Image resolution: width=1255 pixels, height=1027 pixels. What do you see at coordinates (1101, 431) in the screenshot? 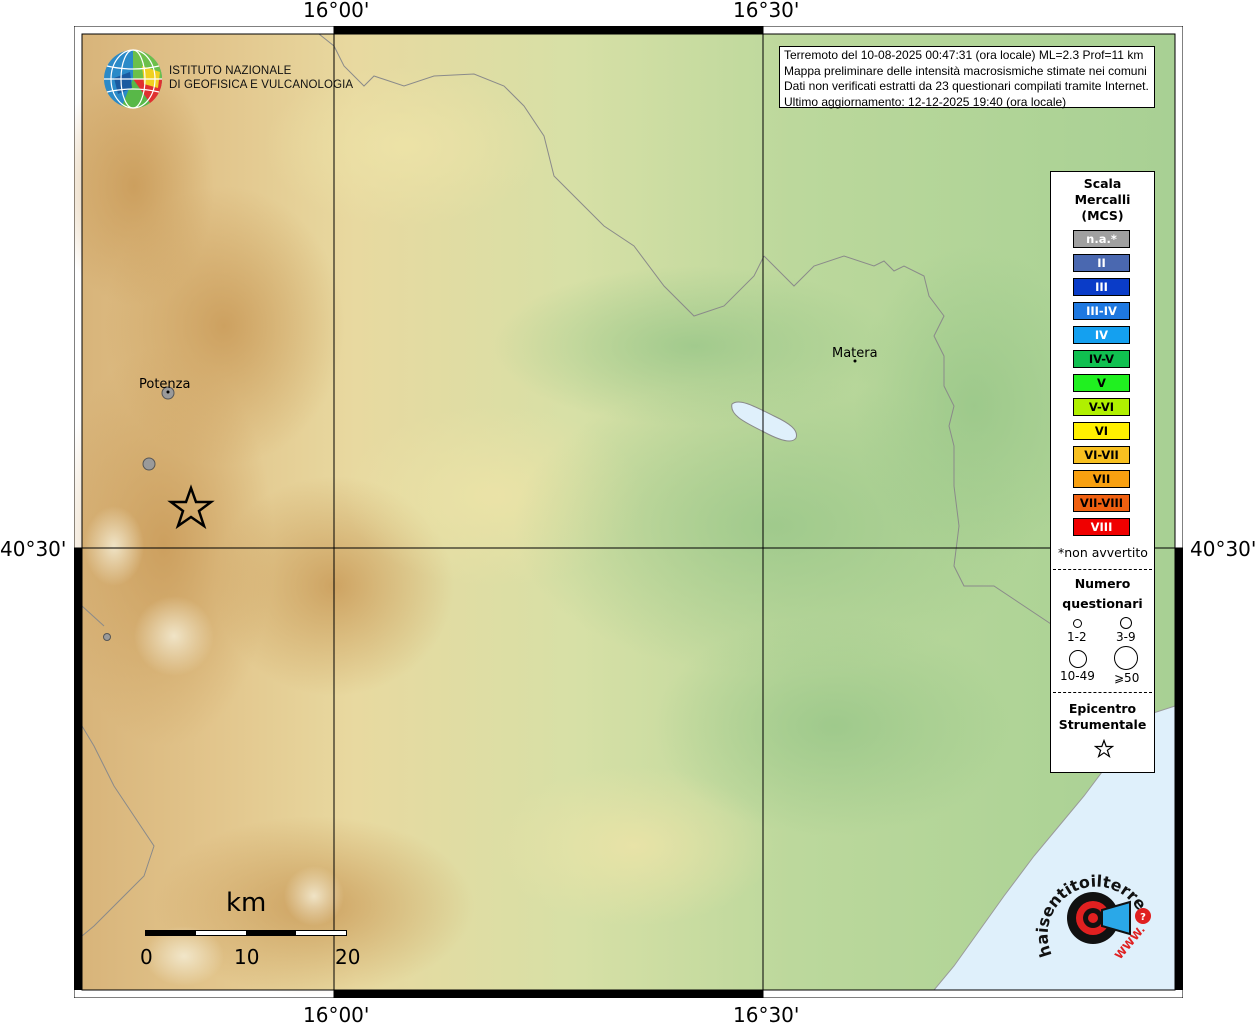
I see `intensity-swatch: VI` at bounding box center [1101, 431].